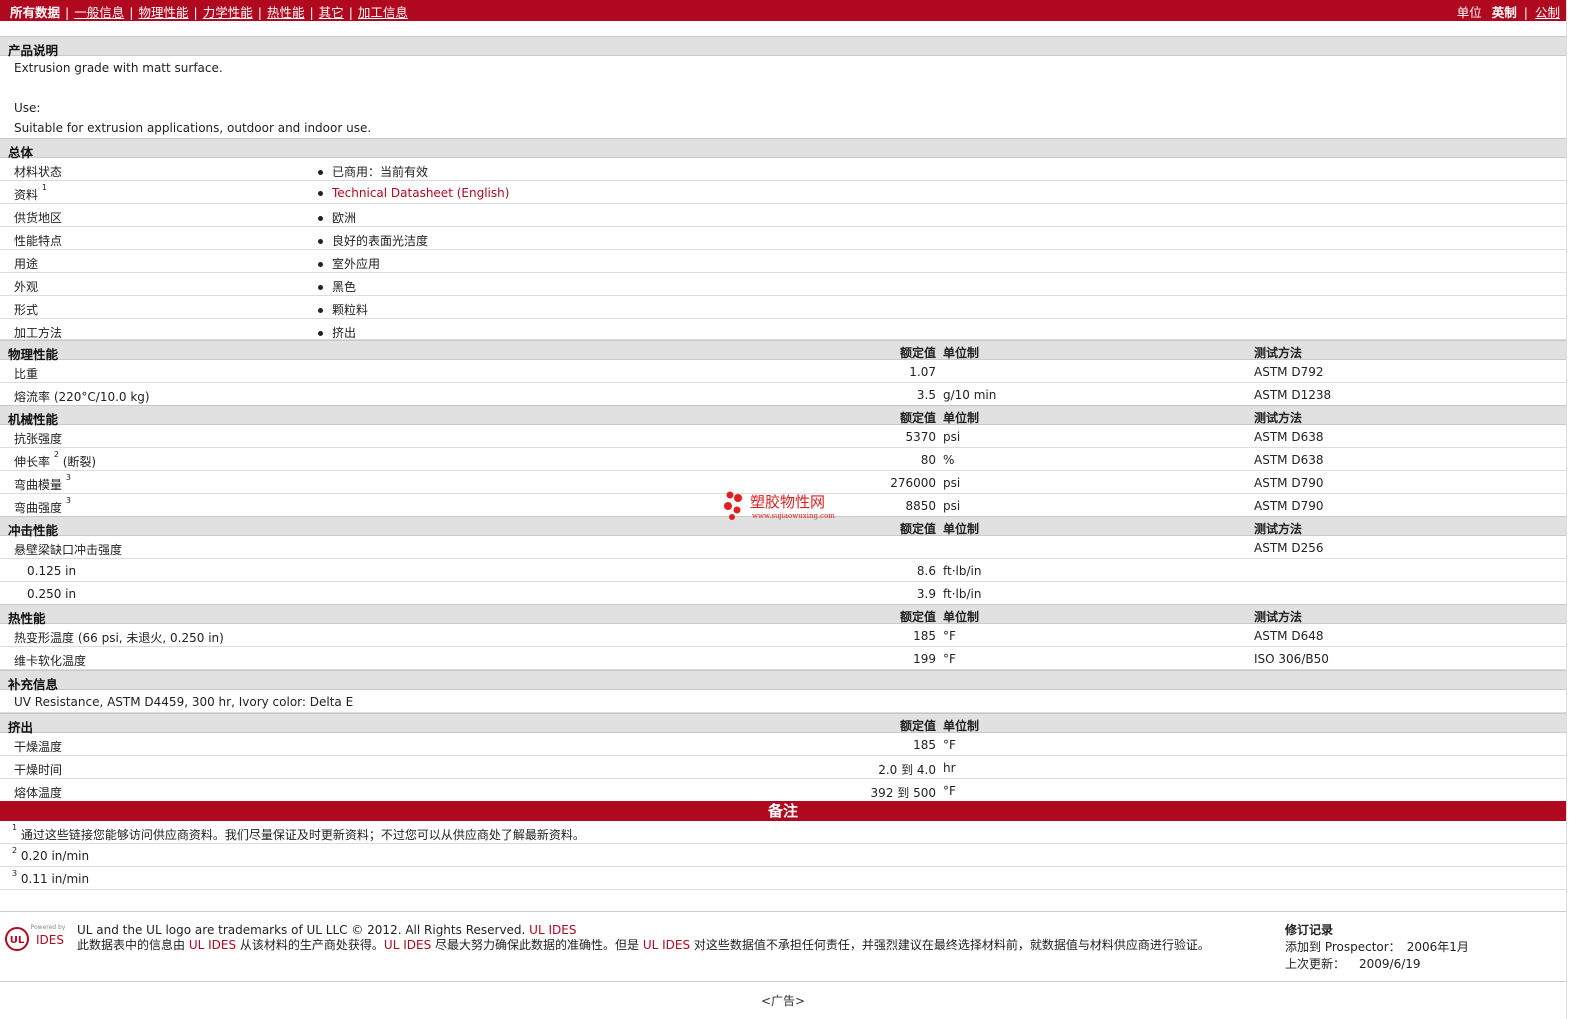 The height and width of the screenshot is (1019, 1582). Describe the element at coordinates (783, 724) in the screenshot. I see `section-header-extrusion: 挤出 额定值 单位制` at that location.